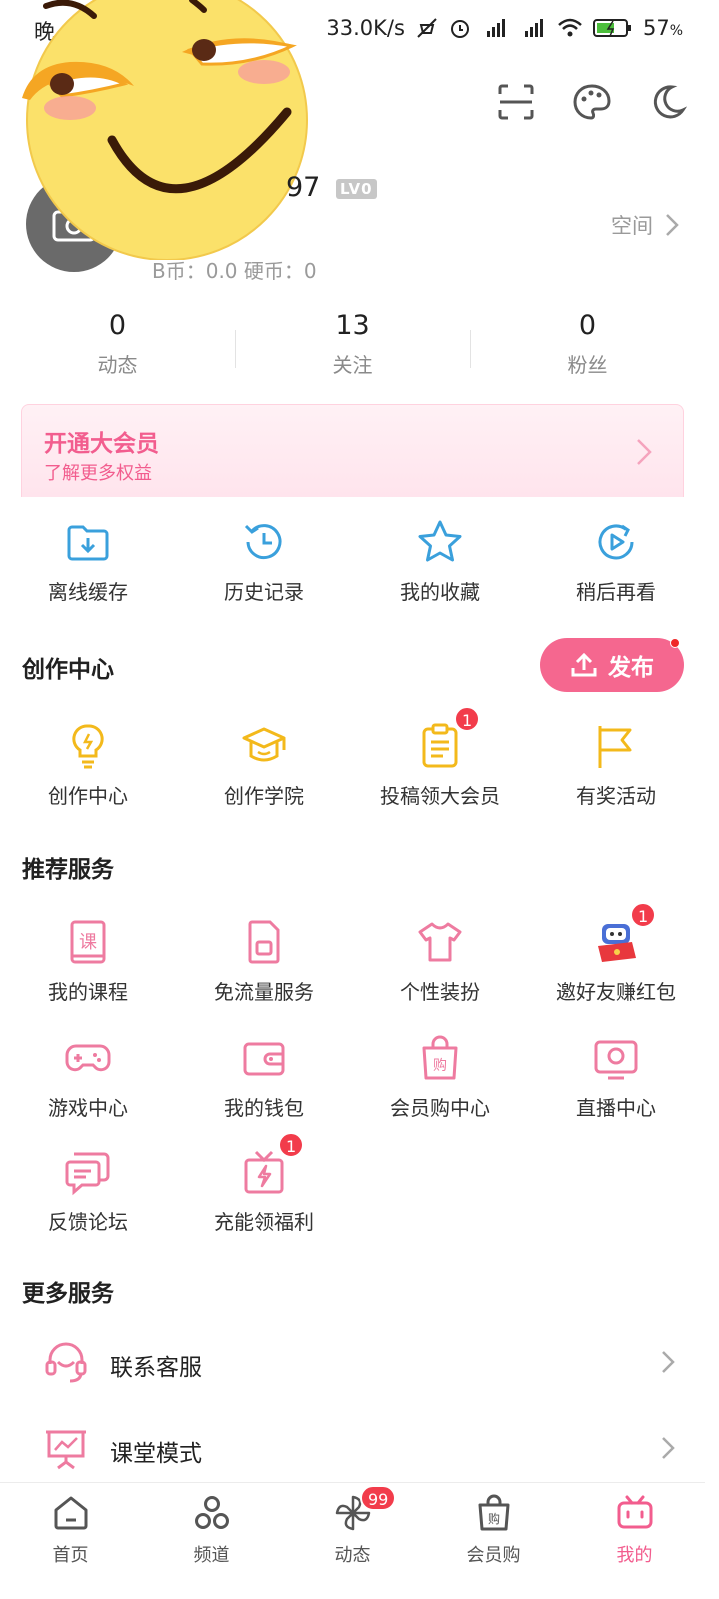  What do you see at coordinates (668, 102) in the screenshot?
I see `night-mode-icon` at bounding box center [668, 102].